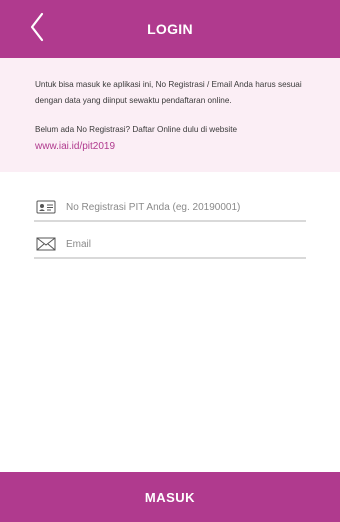  I want to click on email-input, so click(181, 244).